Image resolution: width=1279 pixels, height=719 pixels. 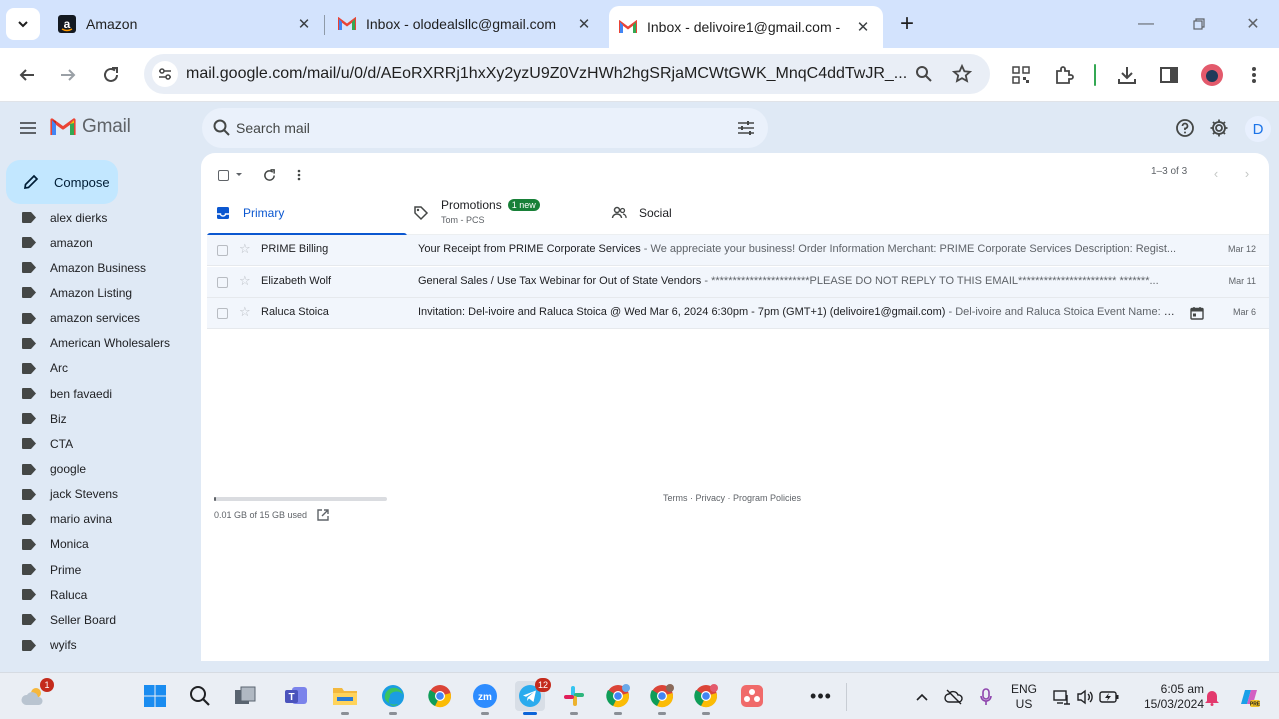 I want to click on browser-tab-inbox-olodeals: Inbox - olodealsllc@gmail.com ✕, so click(x=466, y=24).